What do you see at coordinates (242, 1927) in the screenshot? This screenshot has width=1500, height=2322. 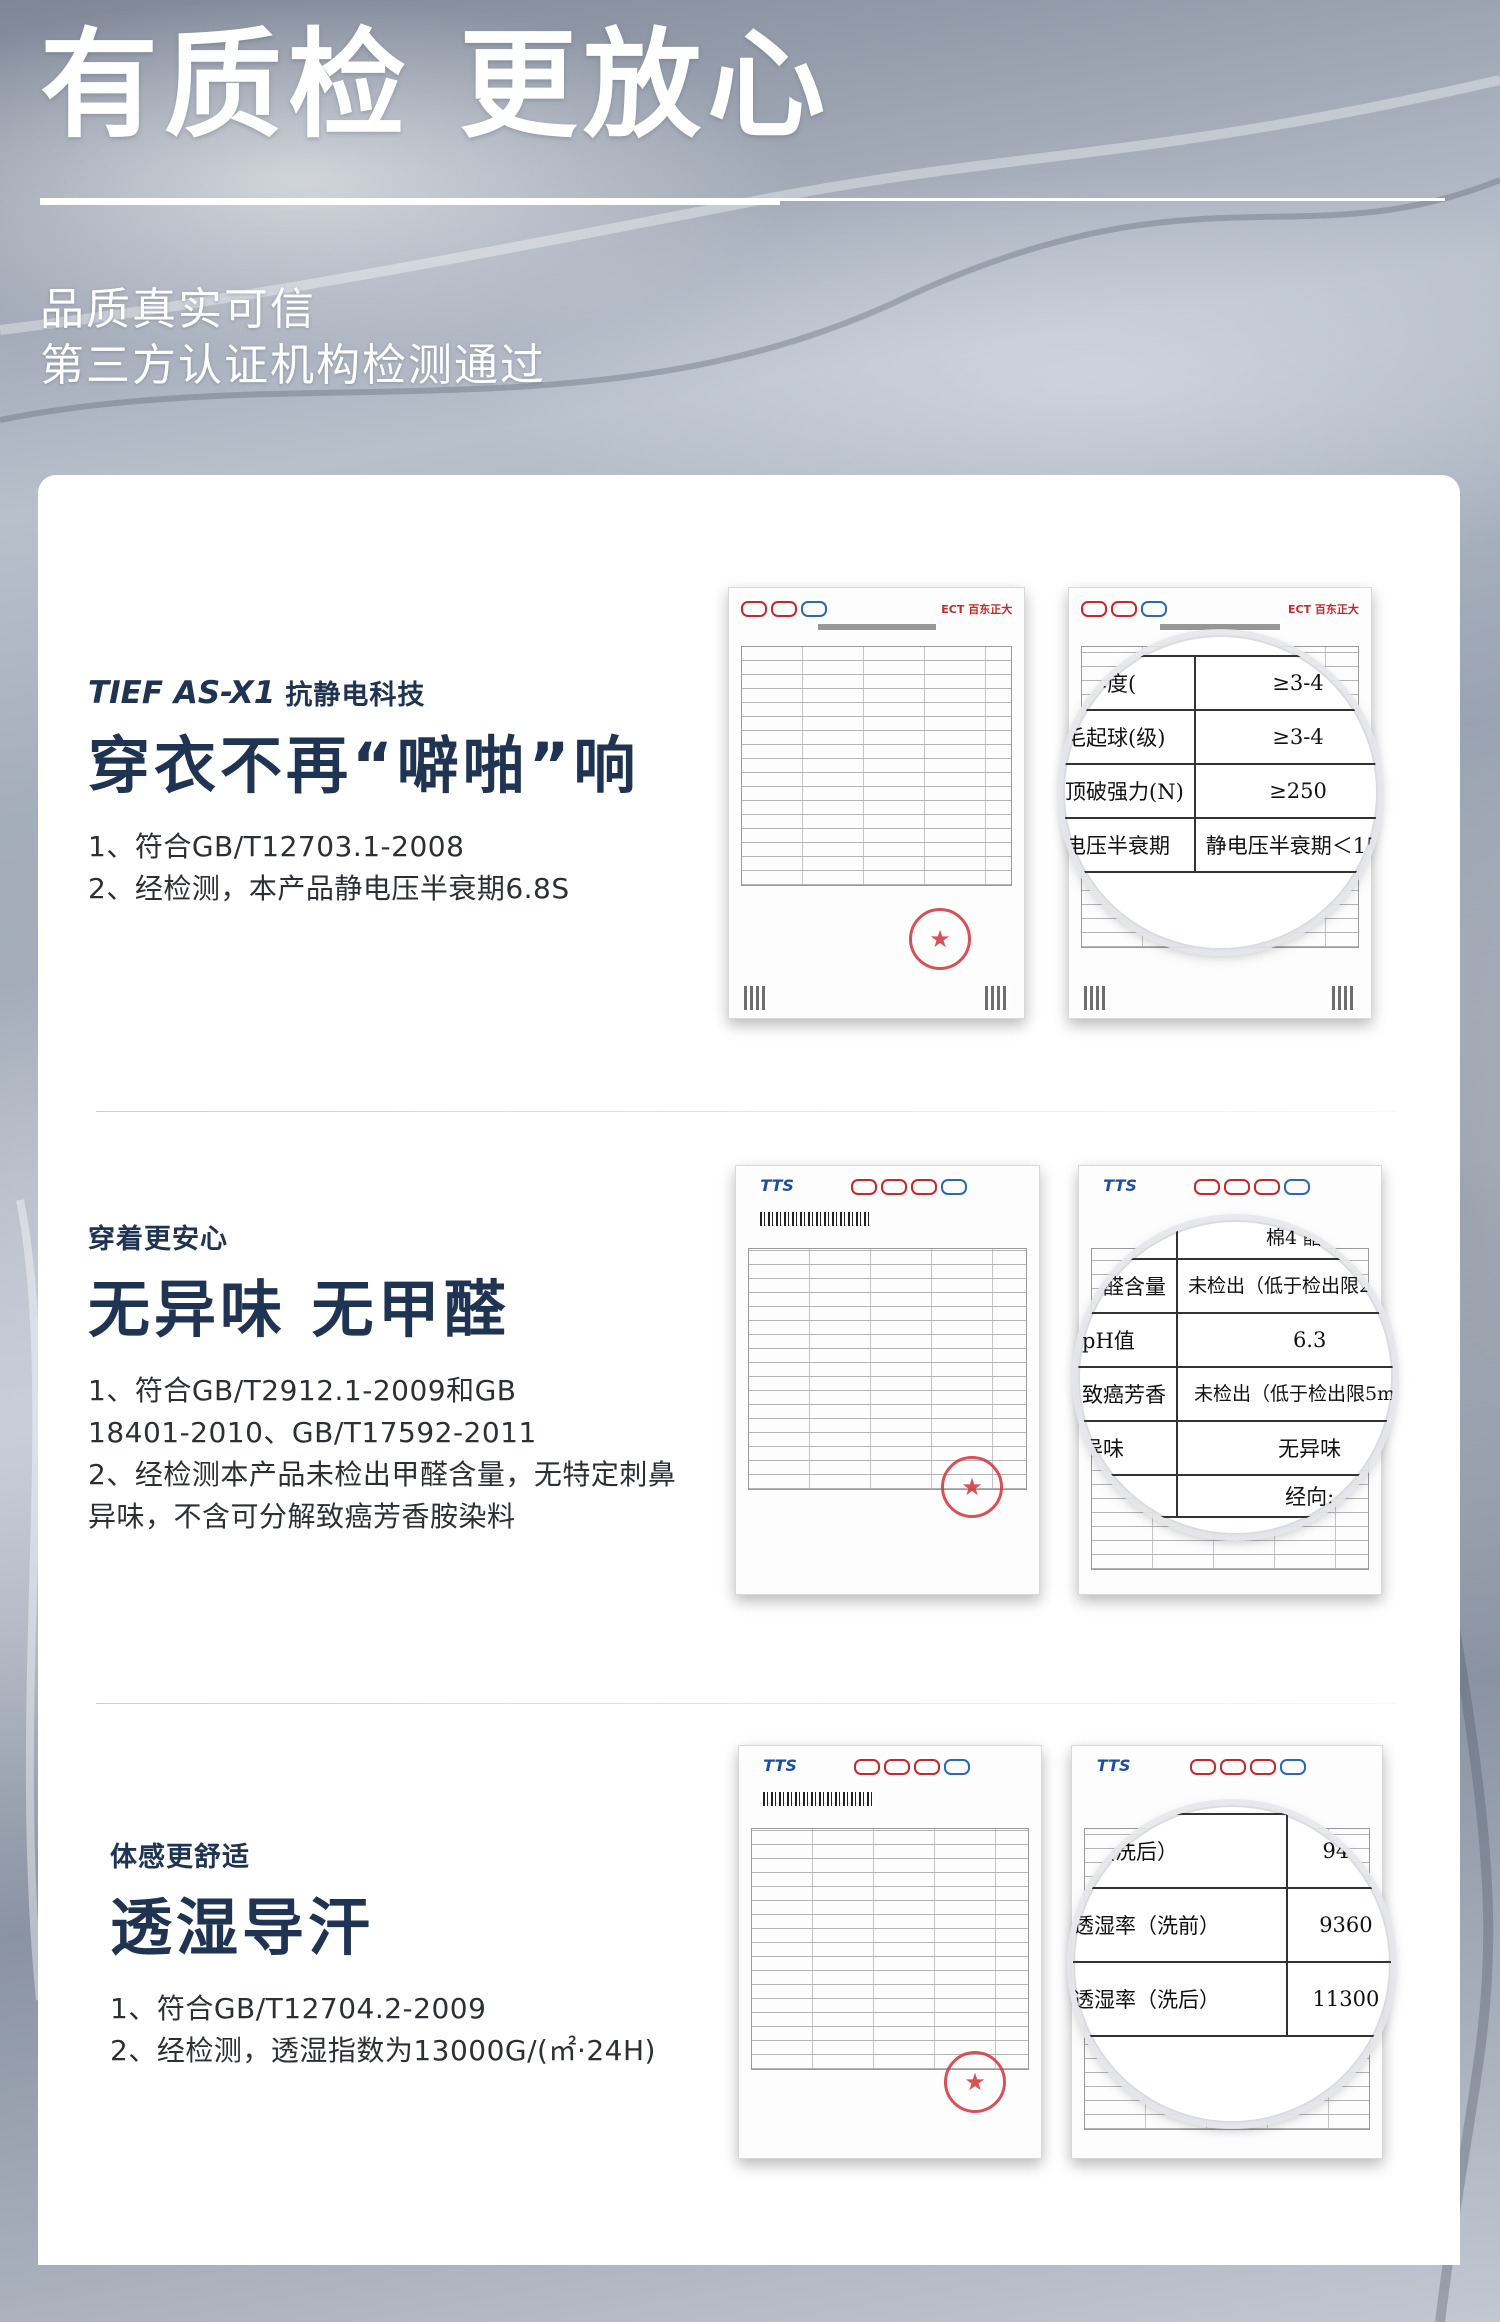 I see `section-title: 透湿导汗` at bounding box center [242, 1927].